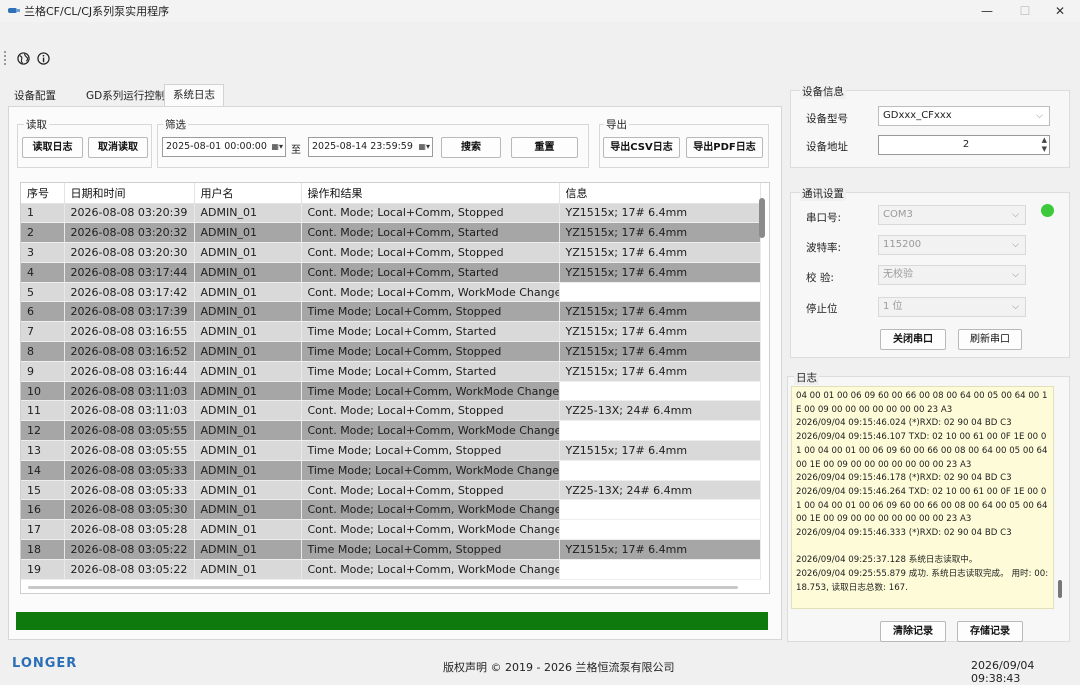  What do you see at coordinates (296, 150) in the screenshot?
I see `to-label: 至` at bounding box center [296, 150].